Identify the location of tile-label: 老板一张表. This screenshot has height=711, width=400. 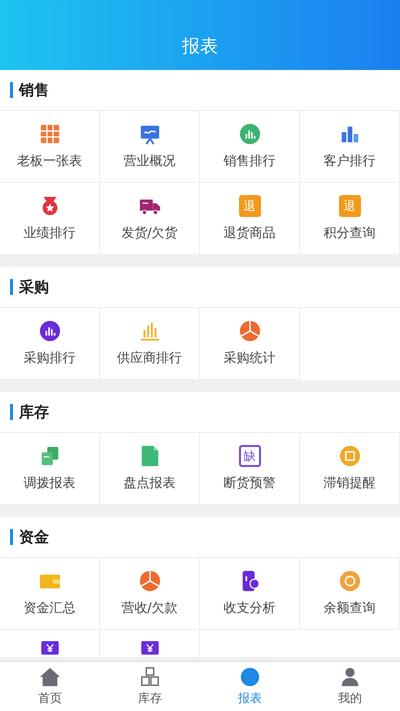
(49, 161).